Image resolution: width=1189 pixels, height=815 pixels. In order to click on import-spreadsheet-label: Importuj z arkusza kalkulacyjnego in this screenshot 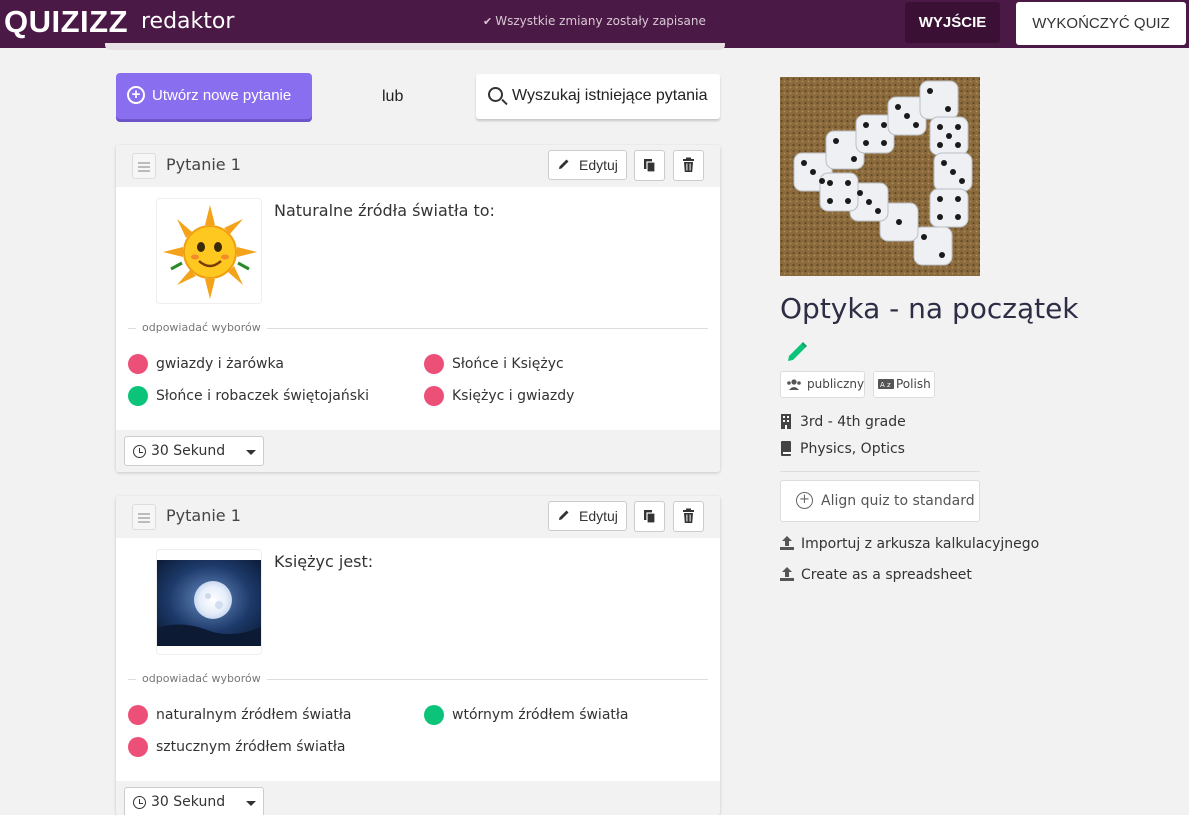, I will do `click(920, 544)`.